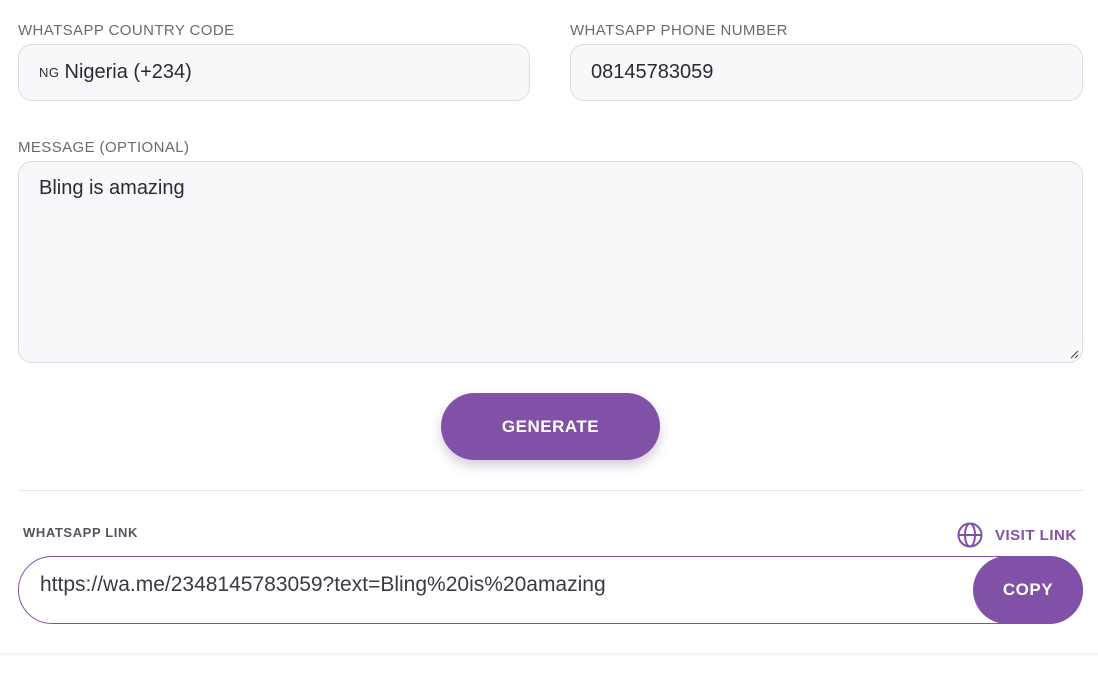  I want to click on generate-button: GENERATE, so click(550, 426).